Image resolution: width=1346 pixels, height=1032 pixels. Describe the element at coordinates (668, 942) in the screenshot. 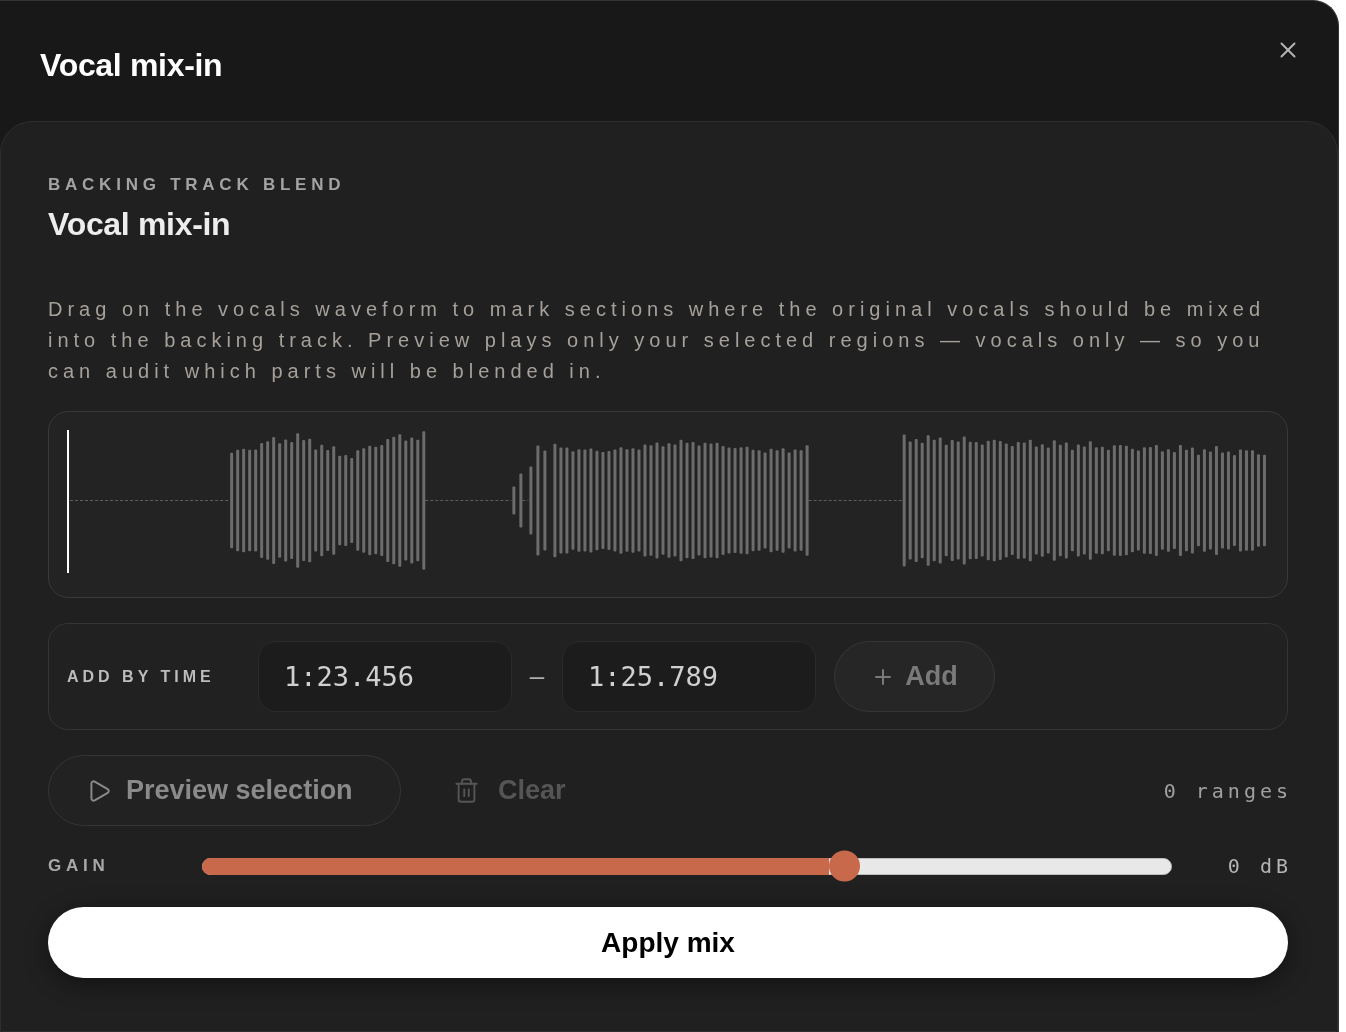

I see `apply-mix-button: Apply mix` at that location.